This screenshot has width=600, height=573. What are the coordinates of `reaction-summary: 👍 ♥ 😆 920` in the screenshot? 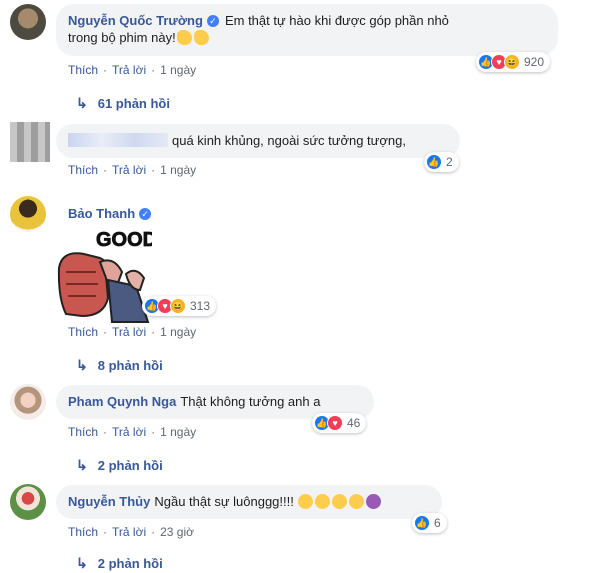 It's located at (513, 62).